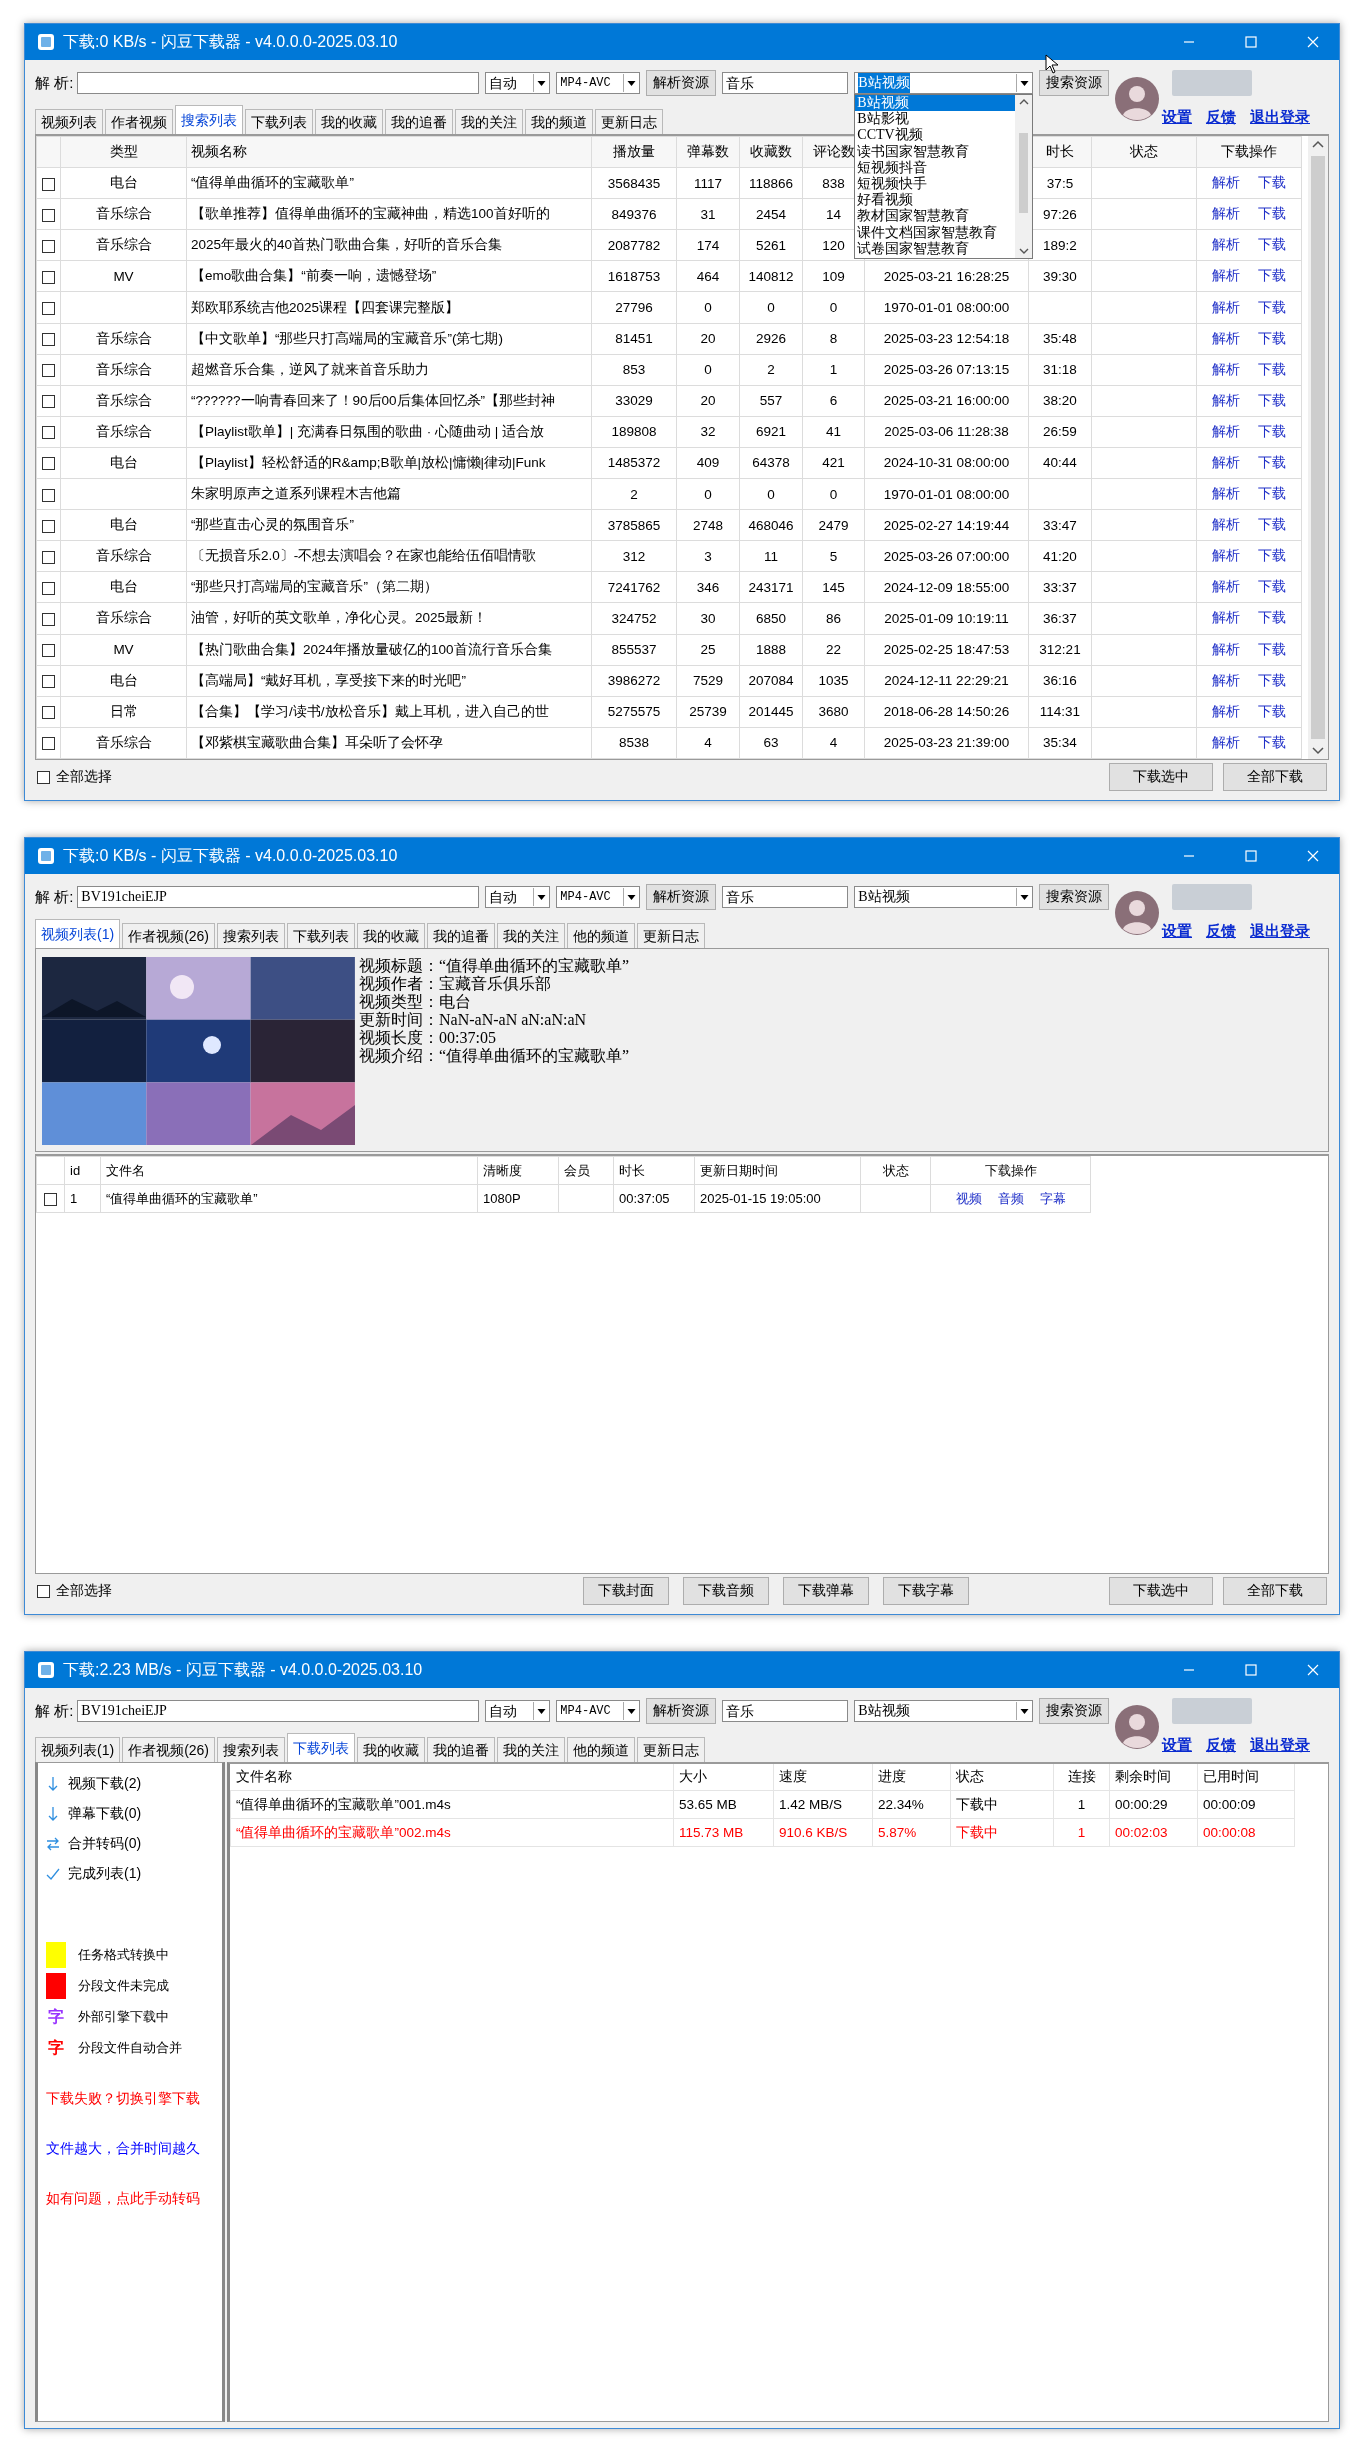  Describe the element at coordinates (278, 83) in the screenshot. I see `url-field` at that location.